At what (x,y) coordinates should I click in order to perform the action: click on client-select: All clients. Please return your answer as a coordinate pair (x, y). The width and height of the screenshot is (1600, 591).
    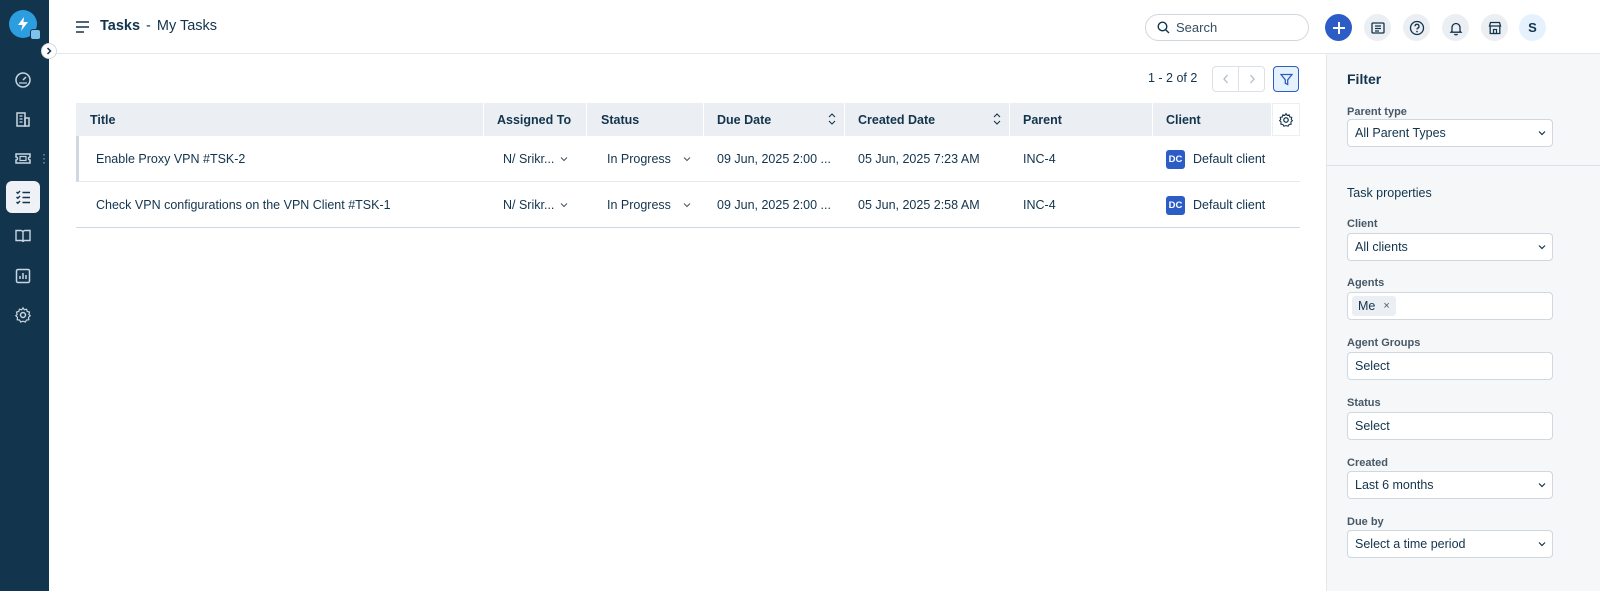
    Looking at the image, I should click on (1450, 247).